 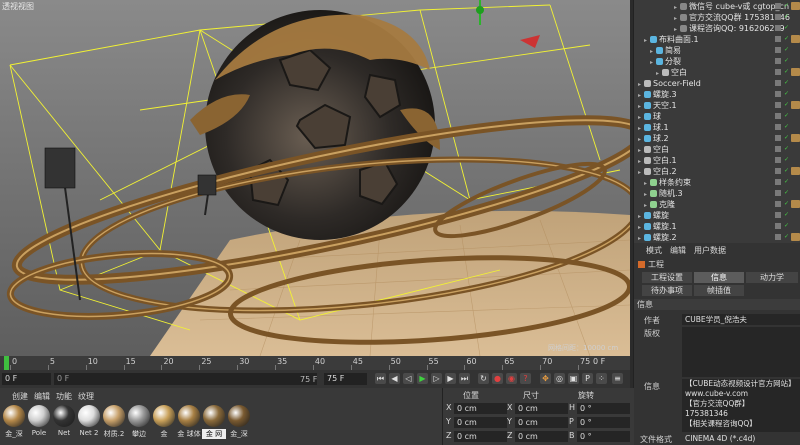 What do you see at coordinates (139, 434) in the screenshot?
I see `material-label: 攀边` at bounding box center [139, 434].